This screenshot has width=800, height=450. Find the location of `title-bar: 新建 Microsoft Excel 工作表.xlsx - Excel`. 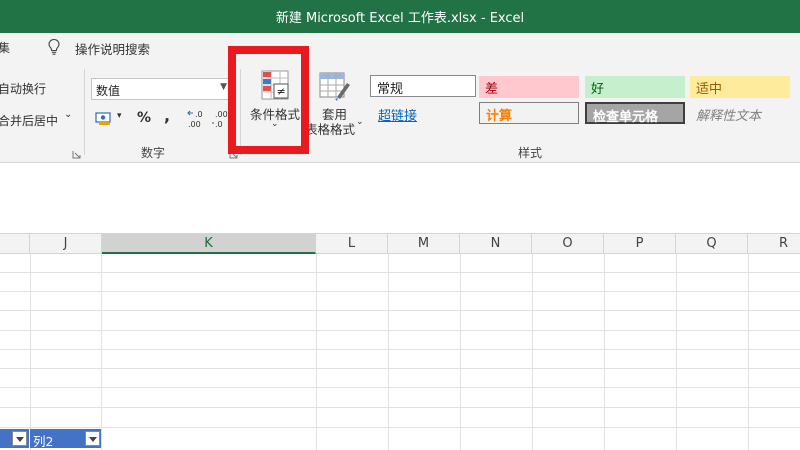

title-bar: 新建 Microsoft Excel 工作表.xlsx - Excel is located at coordinates (400, 16).